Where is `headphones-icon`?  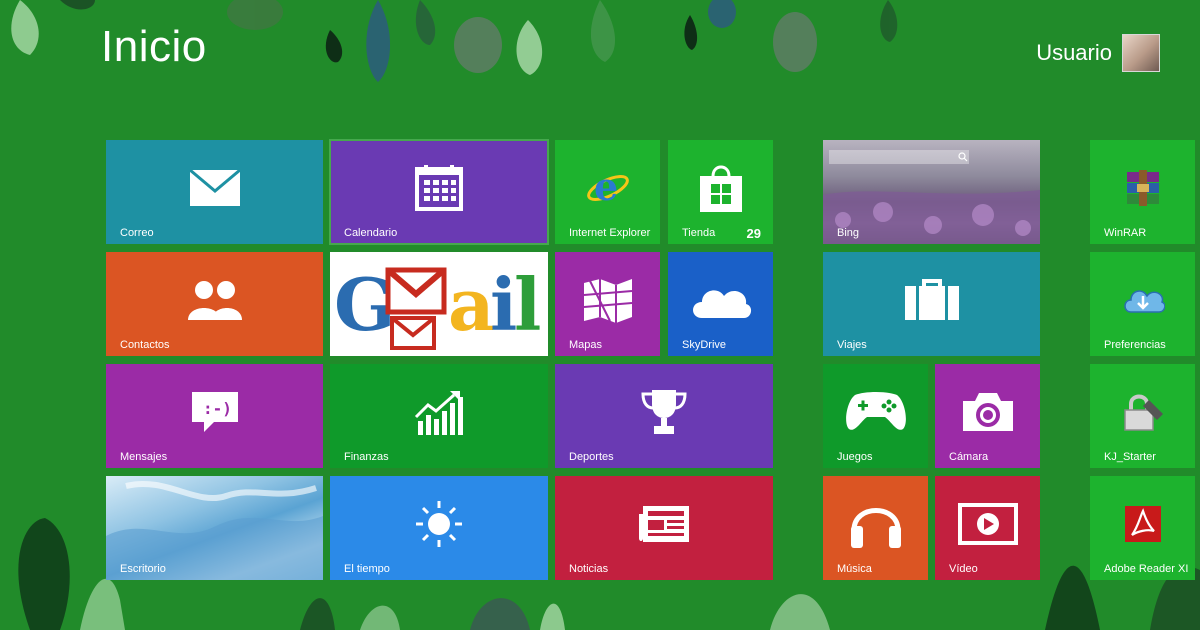
headphones-icon is located at coordinates (875, 527).